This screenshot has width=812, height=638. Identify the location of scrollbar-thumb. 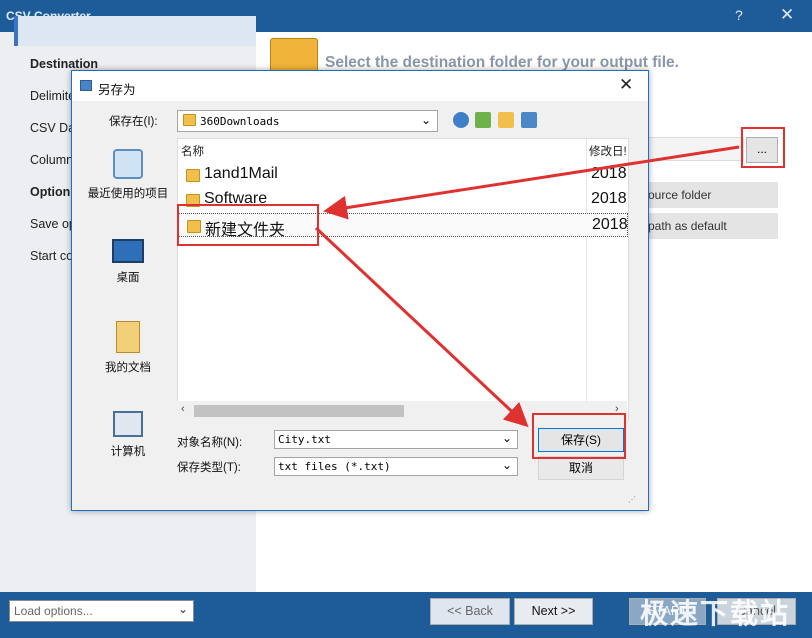
(299, 411).